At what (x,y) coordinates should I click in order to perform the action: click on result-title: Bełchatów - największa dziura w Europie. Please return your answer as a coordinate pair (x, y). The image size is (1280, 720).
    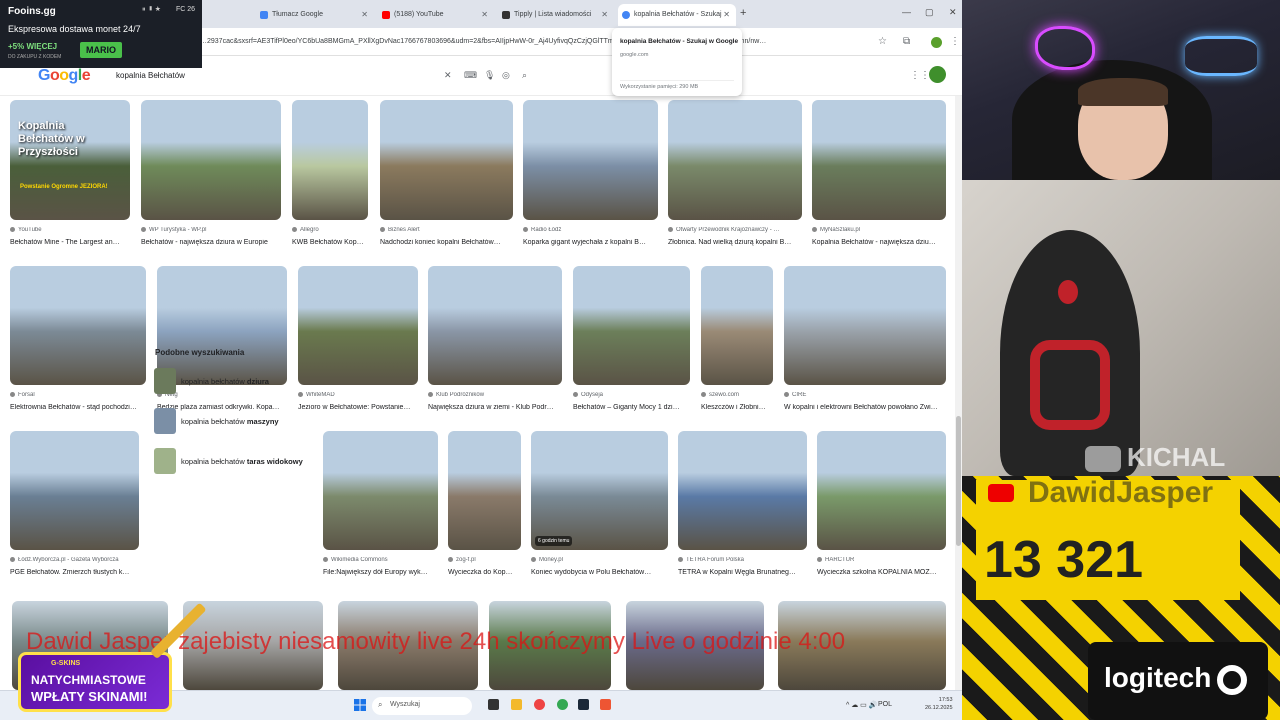
    Looking at the image, I should click on (211, 242).